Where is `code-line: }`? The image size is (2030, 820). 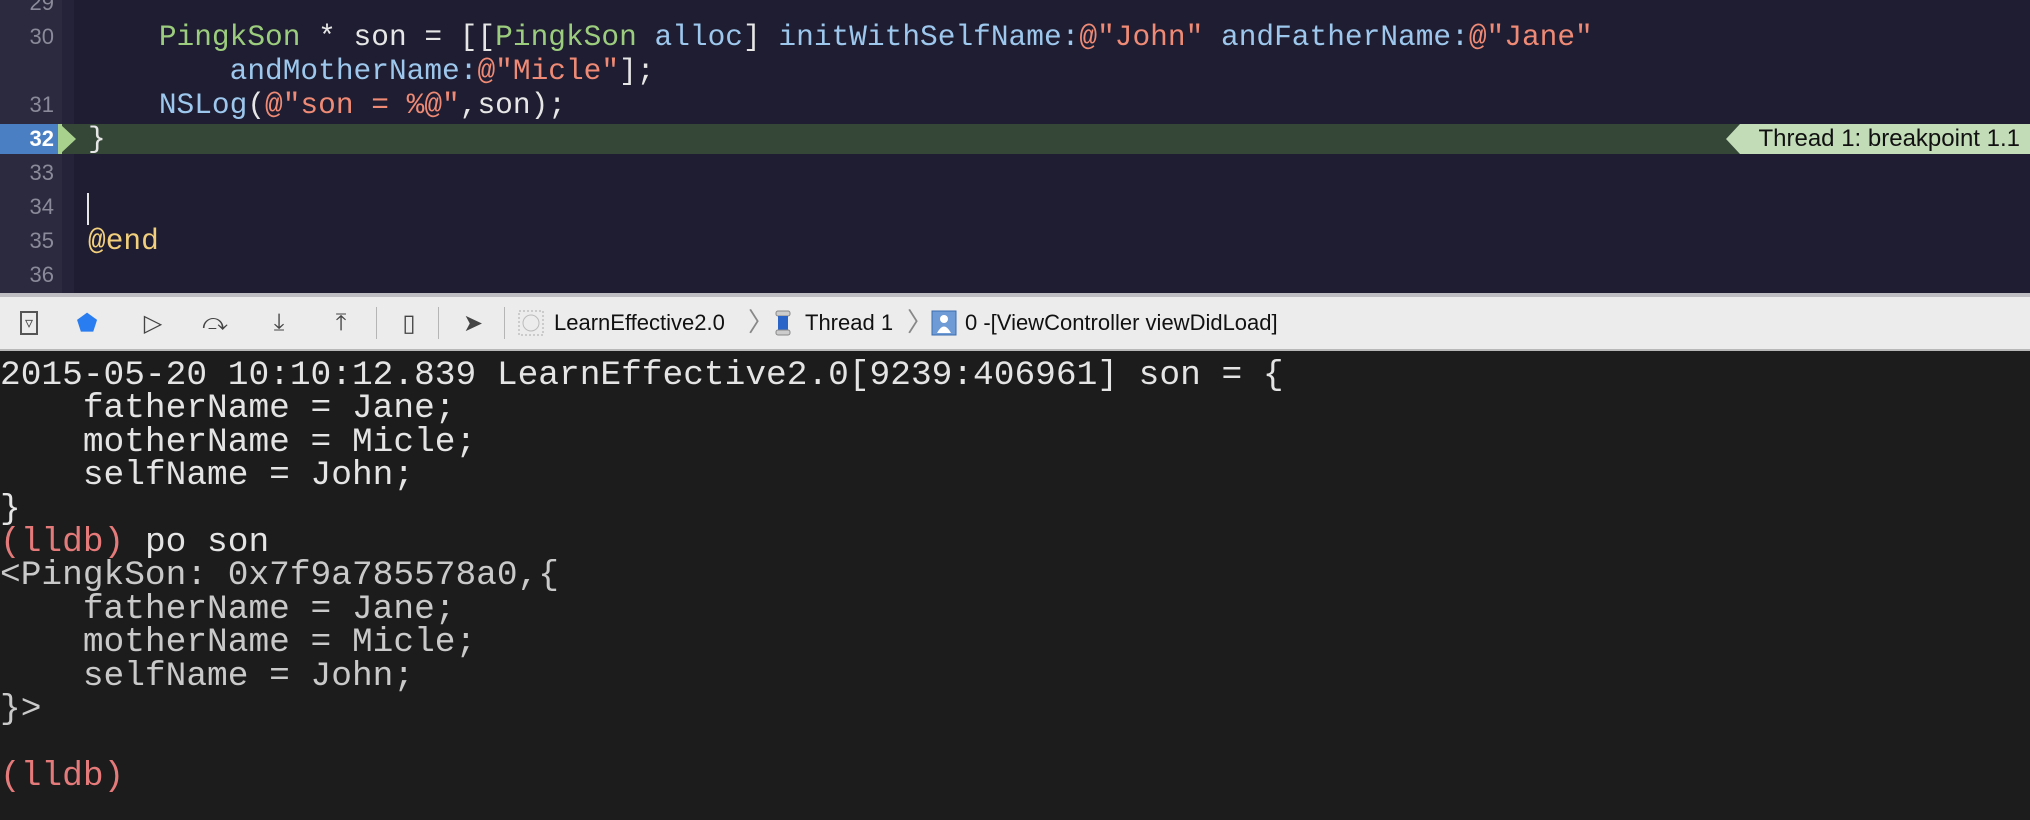
code-line: } is located at coordinates (97, 139).